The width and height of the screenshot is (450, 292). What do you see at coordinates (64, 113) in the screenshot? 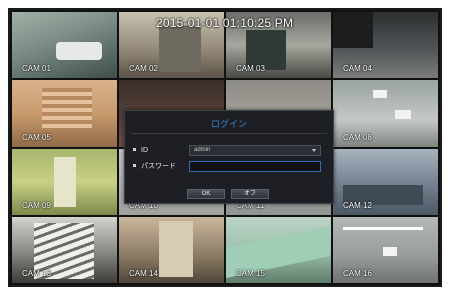
I see `camera-tile-05: CAM 05` at bounding box center [64, 113].